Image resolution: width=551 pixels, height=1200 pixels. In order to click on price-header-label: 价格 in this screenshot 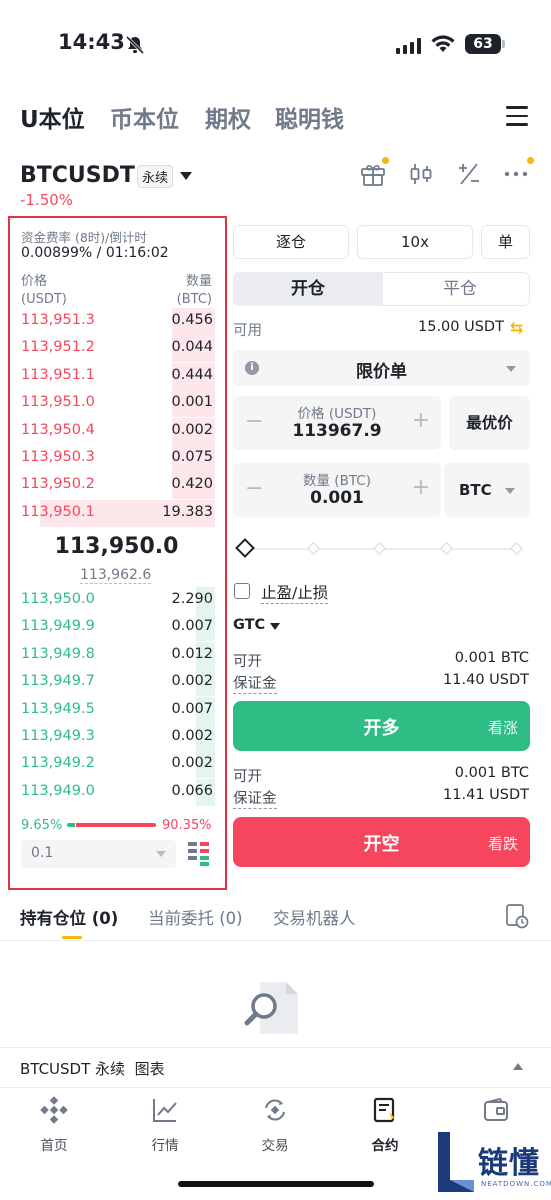, I will do `click(34, 281)`.